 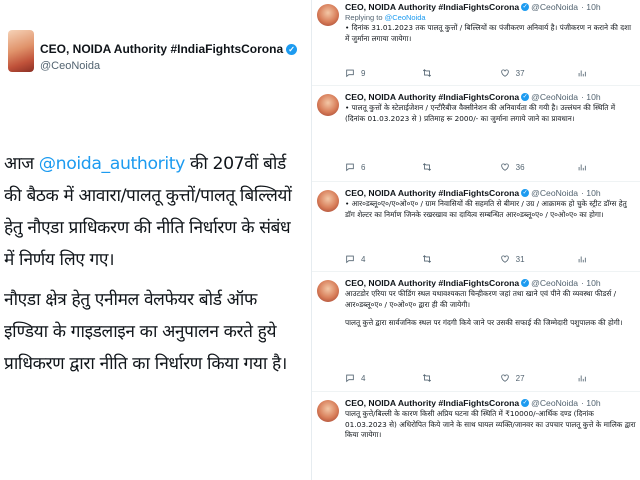 What do you see at coordinates (405, 17) in the screenshot?
I see `reply-to-link: @CeoNoida` at bounding box center [405, 17].